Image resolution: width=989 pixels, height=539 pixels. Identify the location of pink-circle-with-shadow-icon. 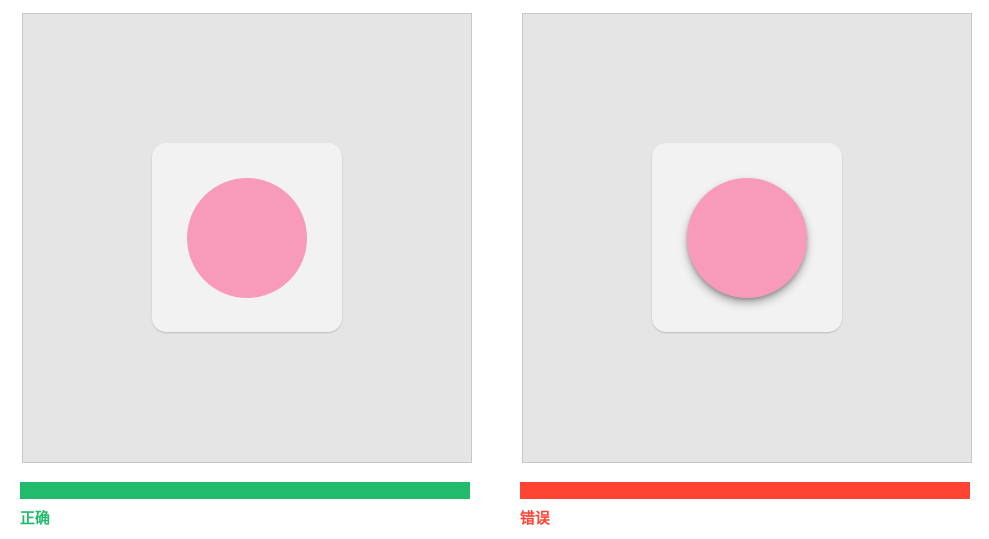
(747, 238).